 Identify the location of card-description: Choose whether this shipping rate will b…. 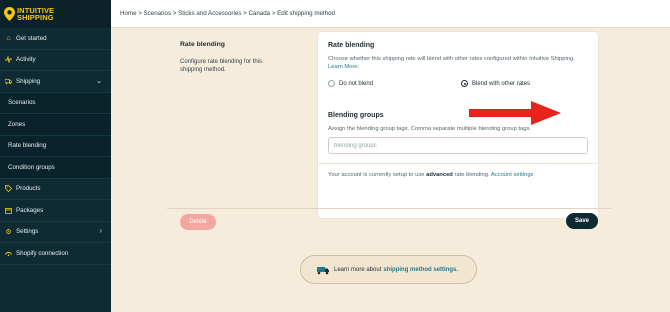
(459, 63).